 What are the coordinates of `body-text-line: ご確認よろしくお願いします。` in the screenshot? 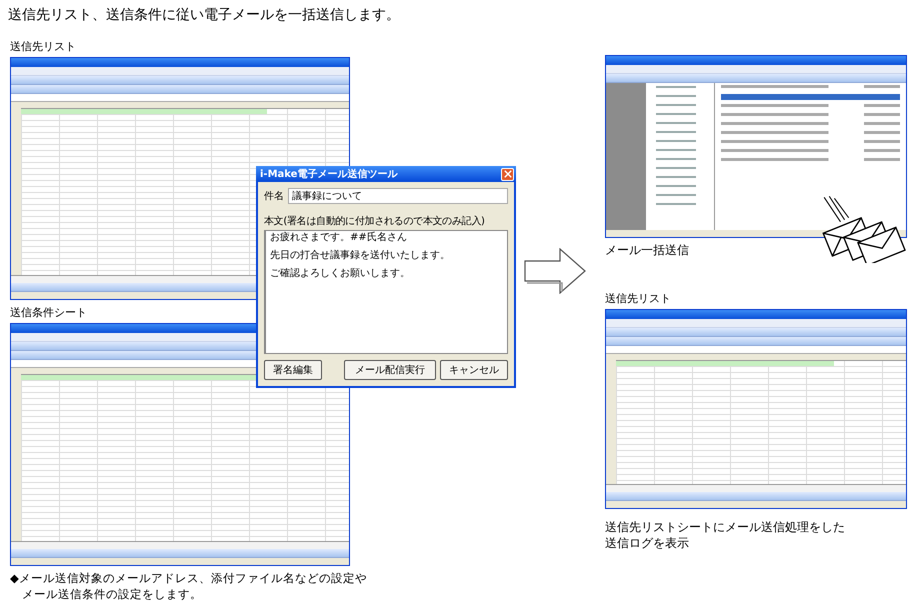 It's located at (340, 274).